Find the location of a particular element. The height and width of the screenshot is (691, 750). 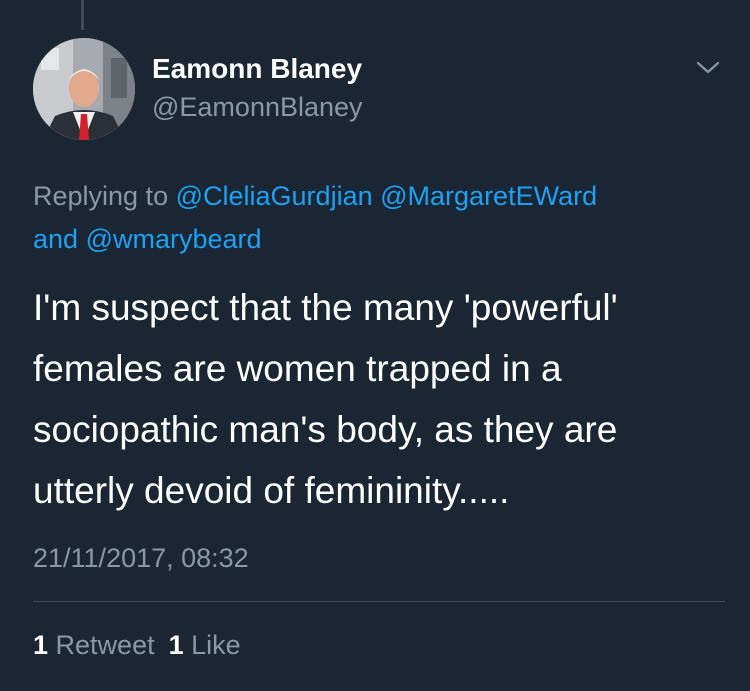

mention-link-wmarybeard: @wmarybeard is located at coordinates (174, 239).